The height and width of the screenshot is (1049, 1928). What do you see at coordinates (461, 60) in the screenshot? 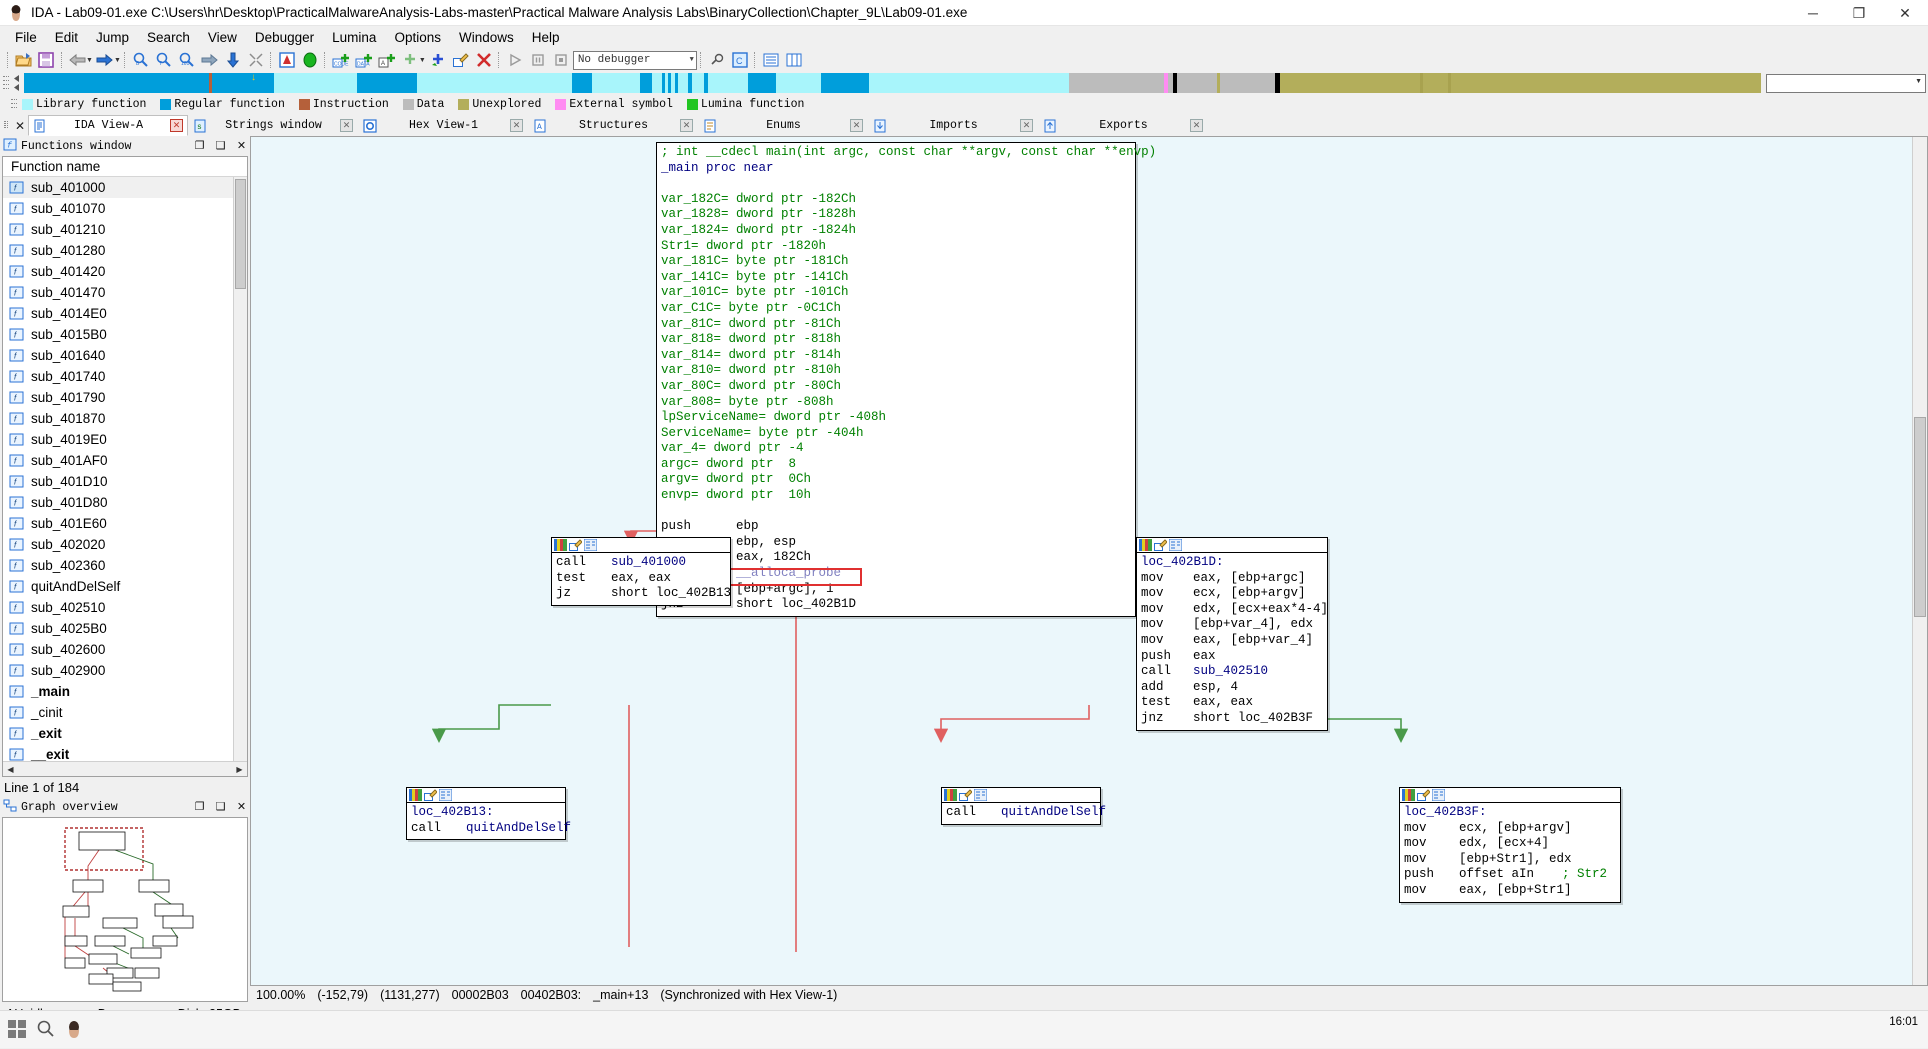
I see `edit-function-icon` at bounding box center [461, 60].